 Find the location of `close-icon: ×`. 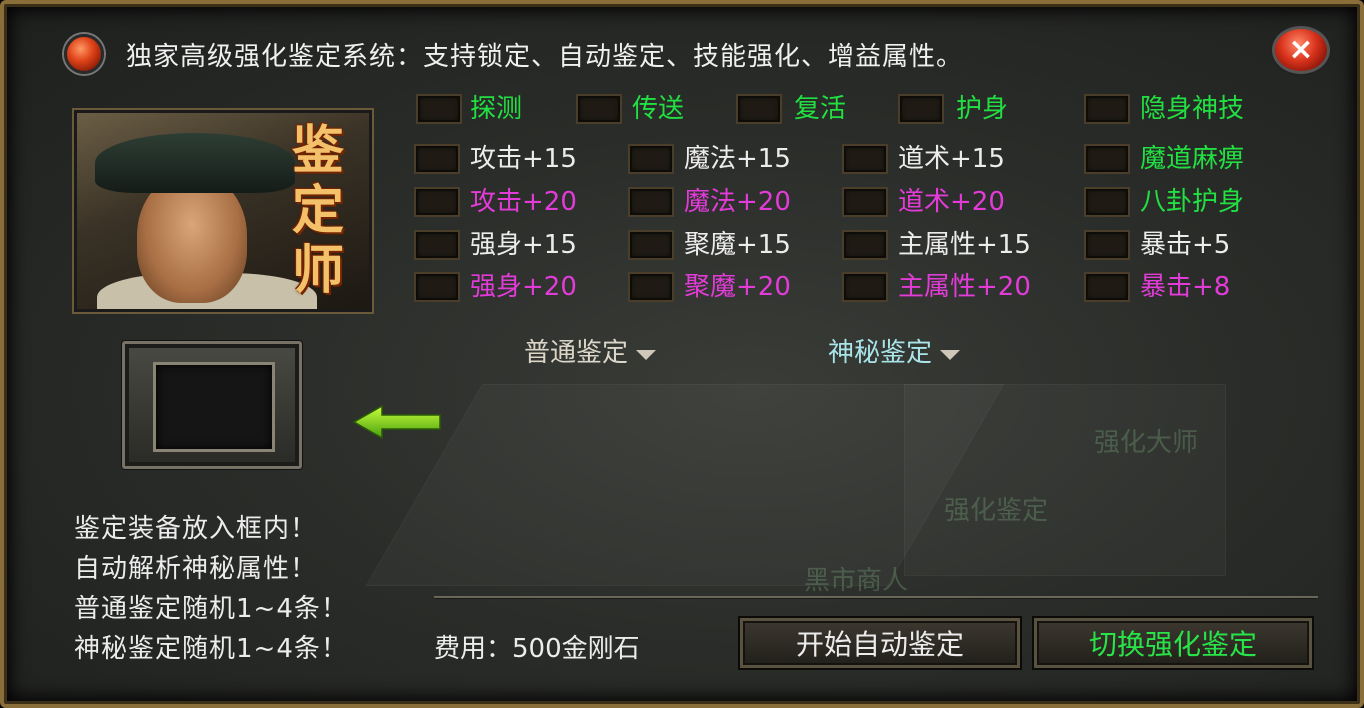

close-icon: × is located at coordinates (1301, 49).